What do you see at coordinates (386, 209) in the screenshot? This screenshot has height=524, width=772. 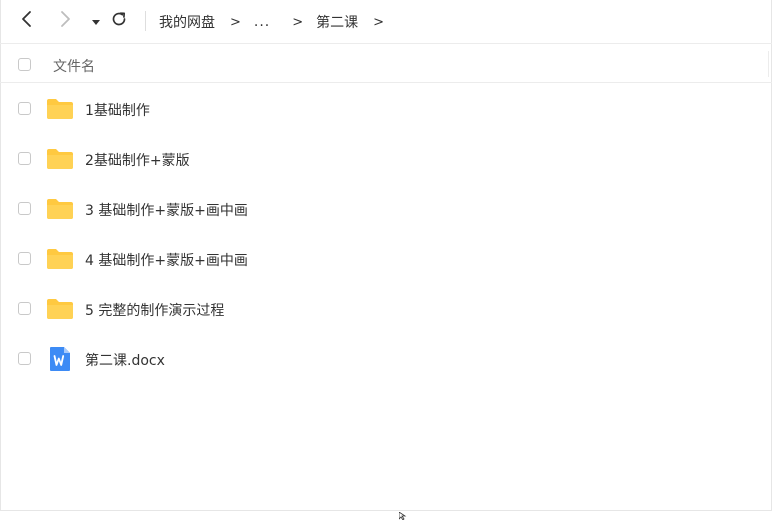 I see `file-row: 3 基础制作+蒙版+画中画` at bounding box center [386, 209].